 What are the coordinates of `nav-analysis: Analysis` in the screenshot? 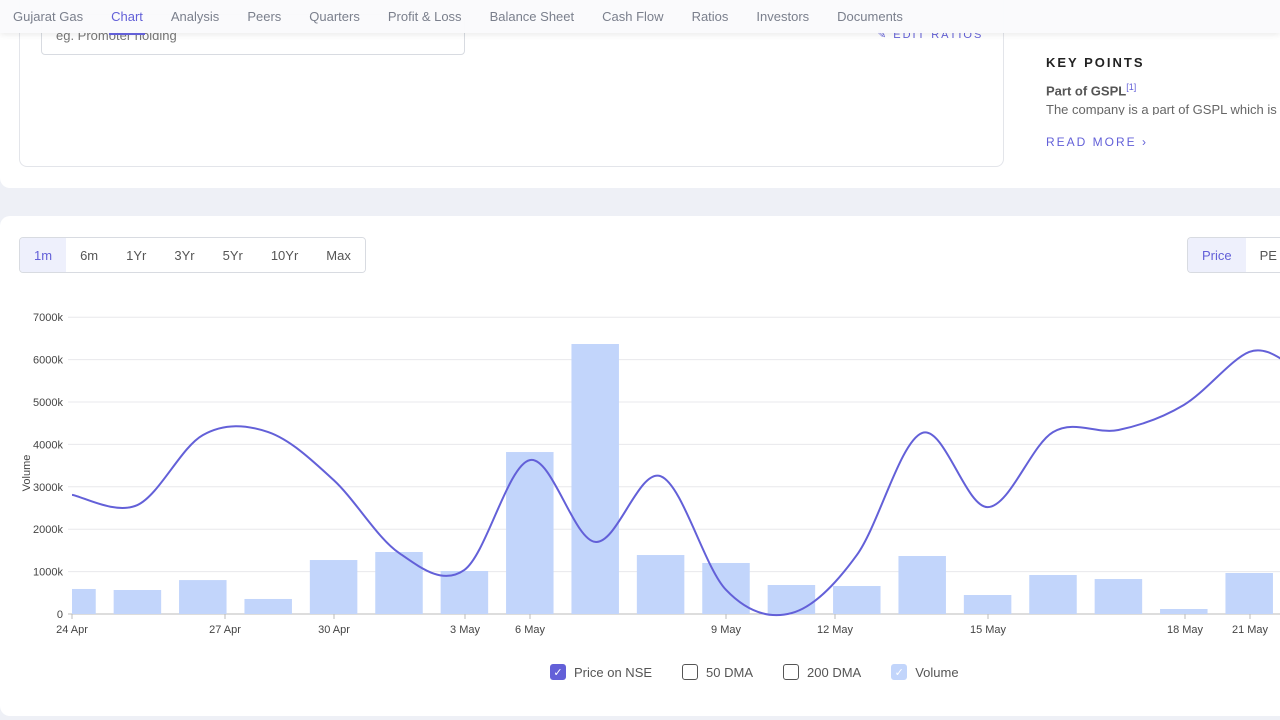 It's located at (195, 16).